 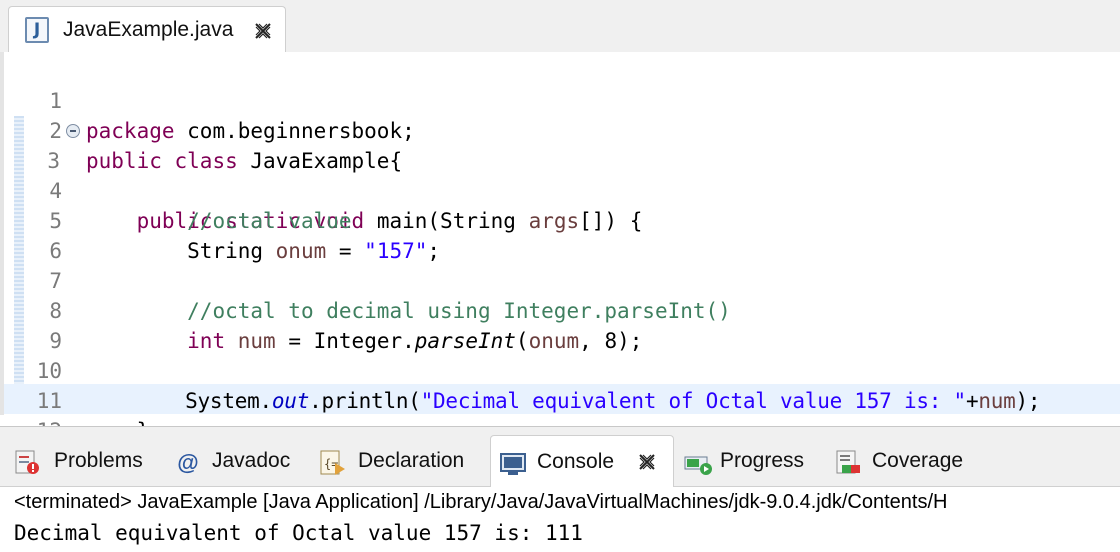 I want to click on editor-tab-javaexample: J JavaExample.java, so click(x=147, y=29).